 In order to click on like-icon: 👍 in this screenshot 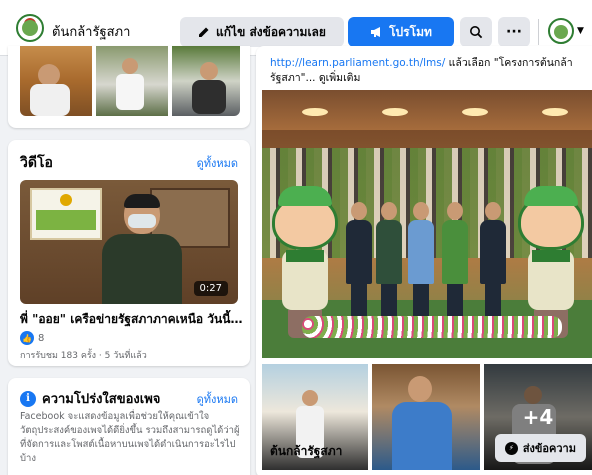, I will do `click(27, 338)`.